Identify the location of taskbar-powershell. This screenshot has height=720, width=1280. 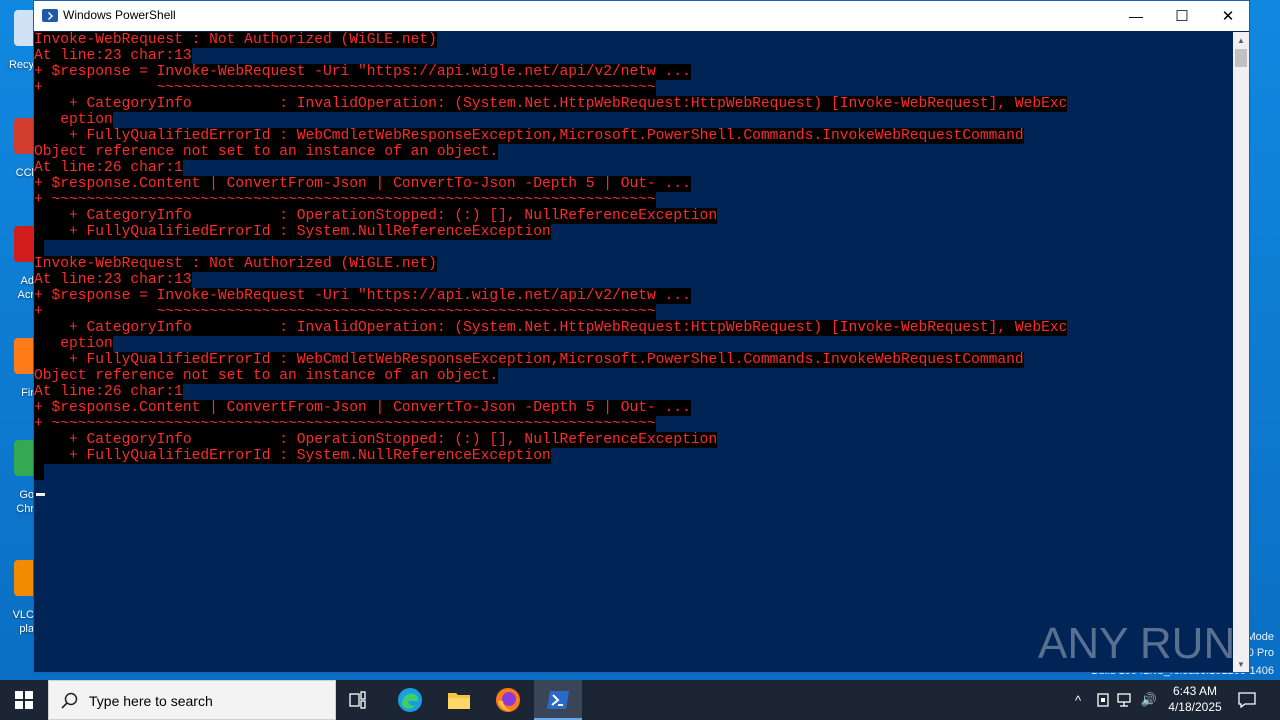
(558, 700).